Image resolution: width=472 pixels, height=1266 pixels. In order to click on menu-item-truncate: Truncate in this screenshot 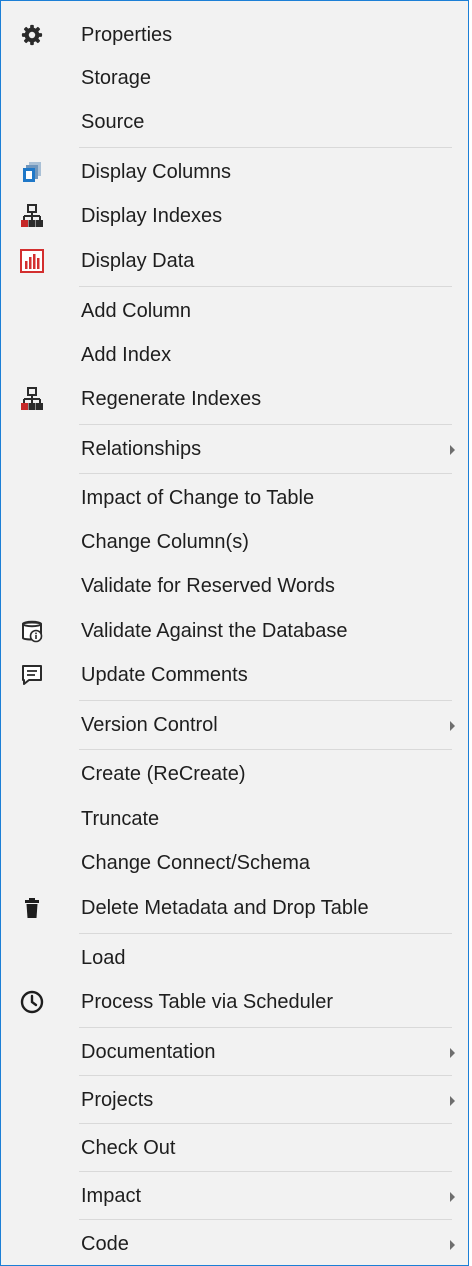, I will do `click(234, 819)`.